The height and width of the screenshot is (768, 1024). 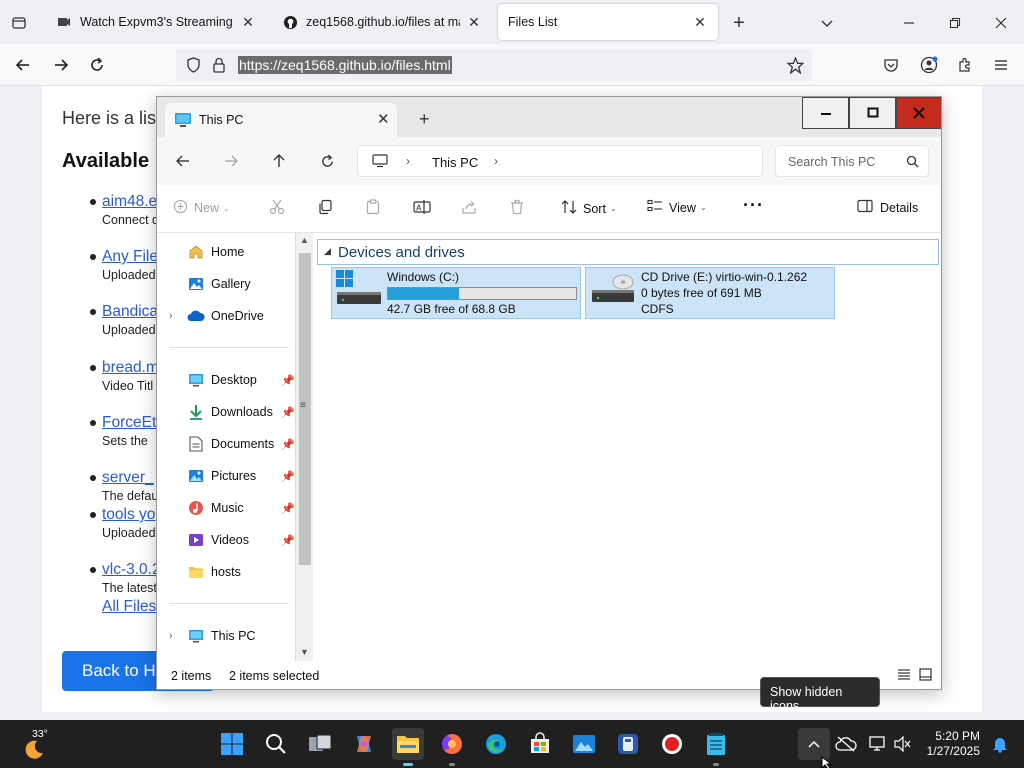 I want to click on scroll-up-icon: ▲, so click(x=304, y=240).